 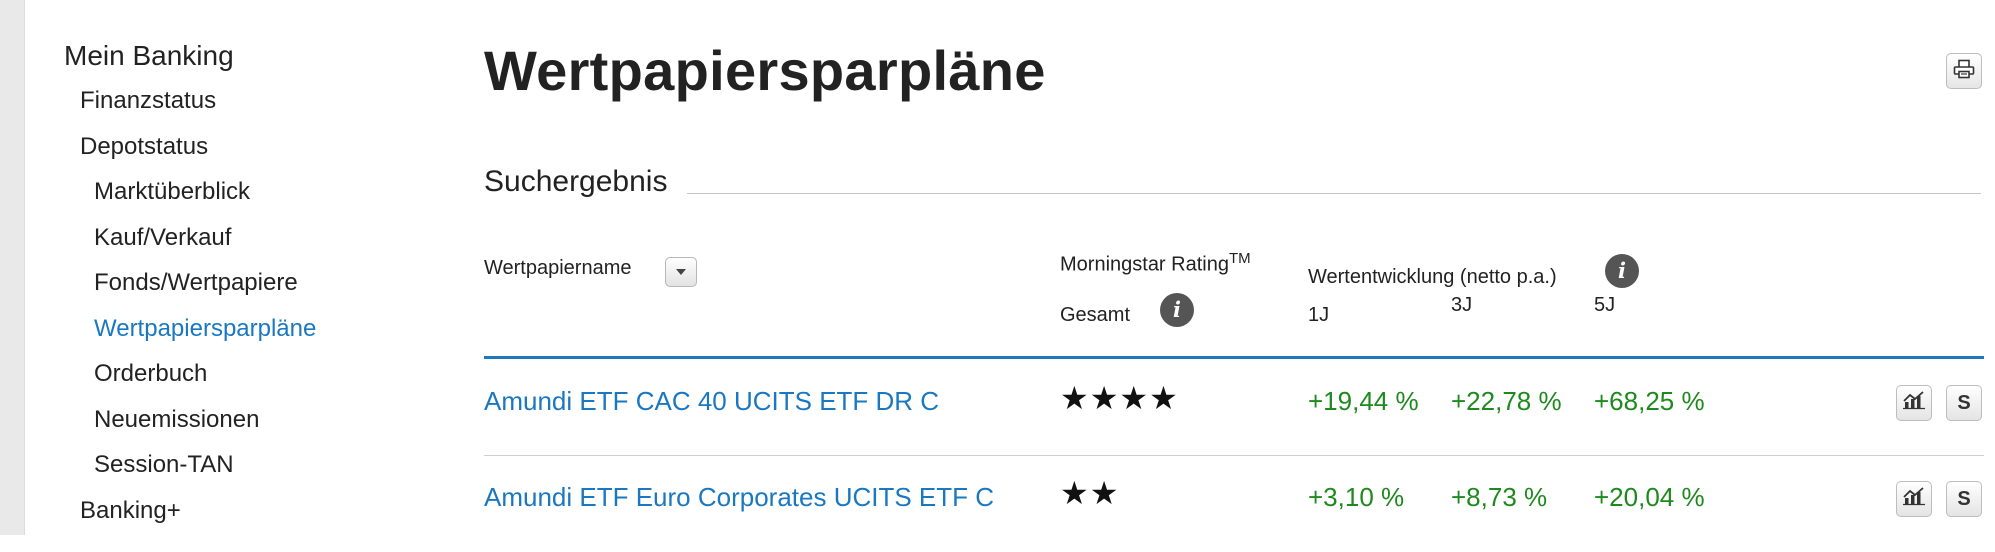 I want to click on print-button, so click(x=1964, y=71).